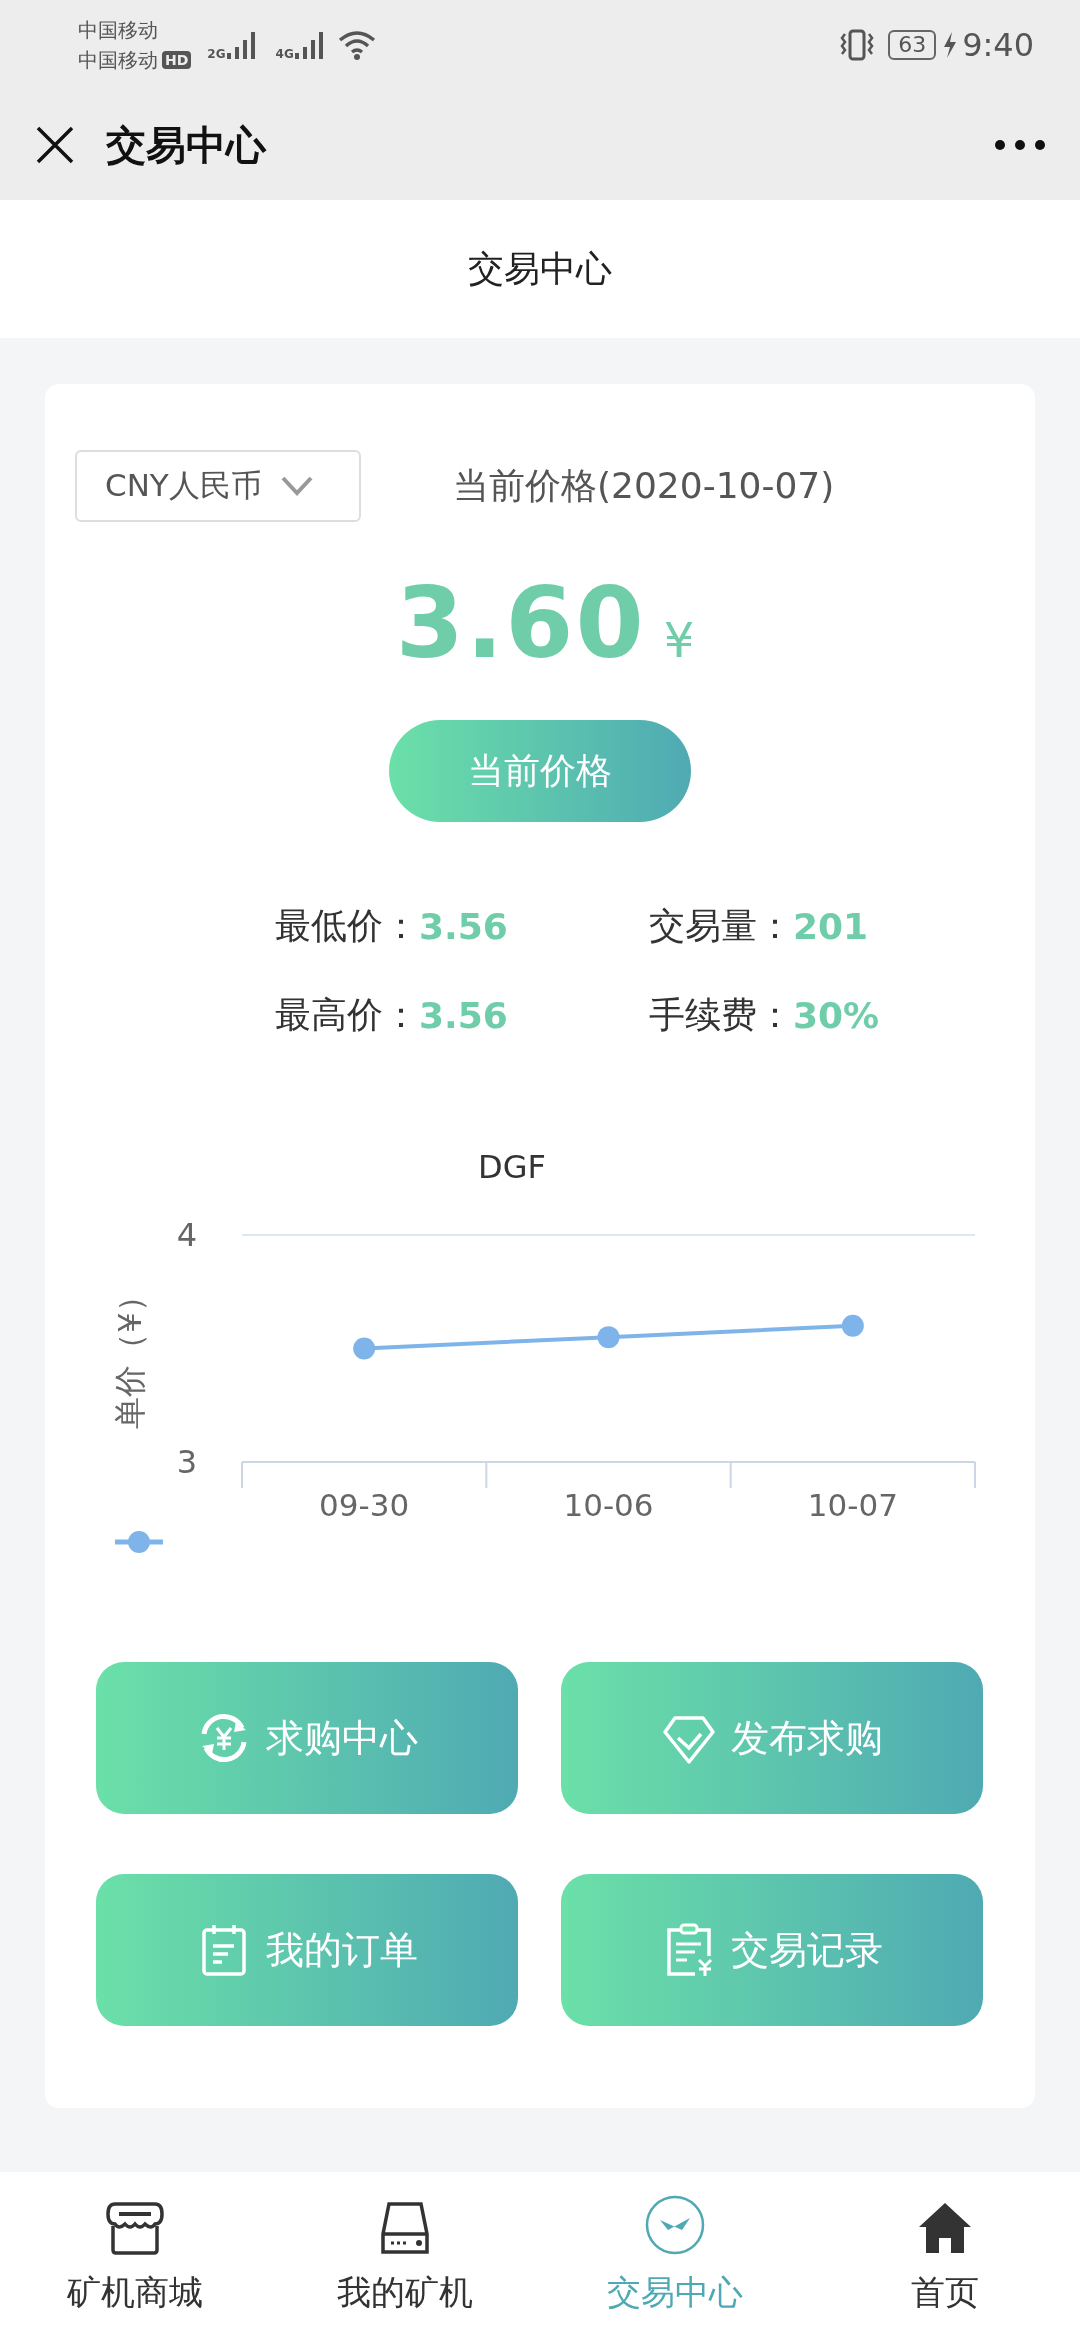 Image resolution: width=1080 pixels, height=2340 pixels. I want to click on currency-select: CNY人民币, so click(218, 486).